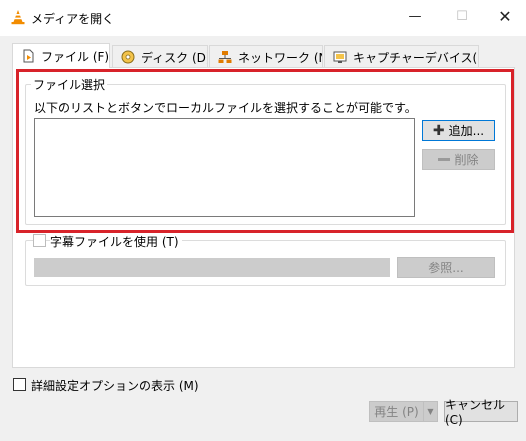  What do you see at coordinates (28, 56) in the screenshot?
I see `file-icon` at bounding box center [28, 56].